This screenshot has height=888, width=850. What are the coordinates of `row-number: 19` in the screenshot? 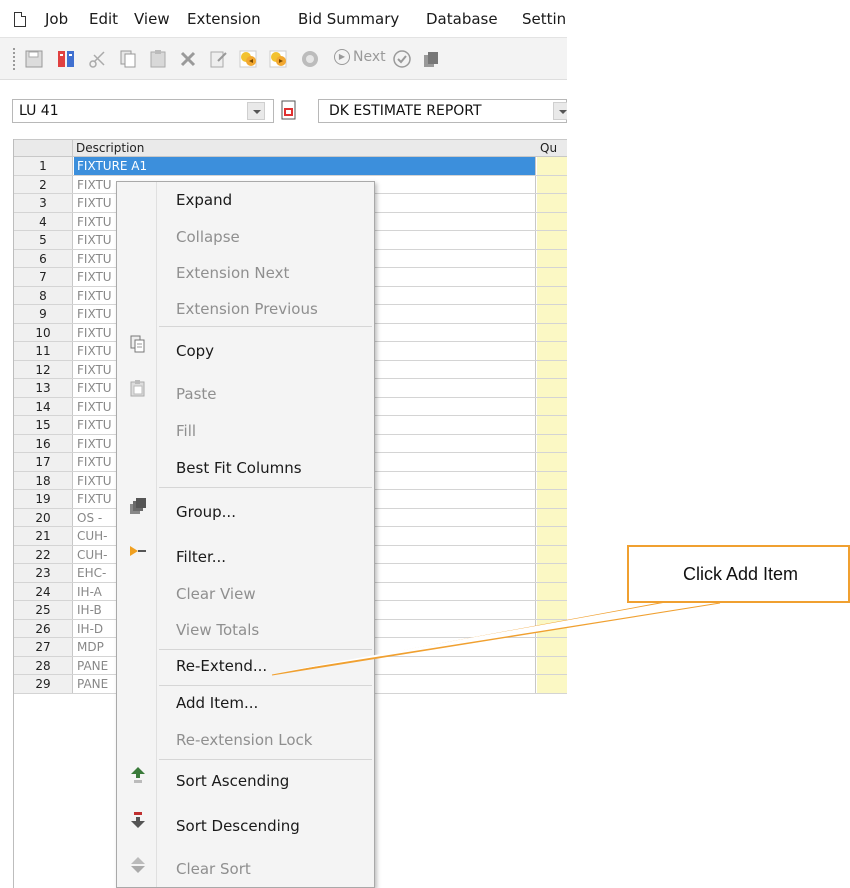 It's located at (43, 499).